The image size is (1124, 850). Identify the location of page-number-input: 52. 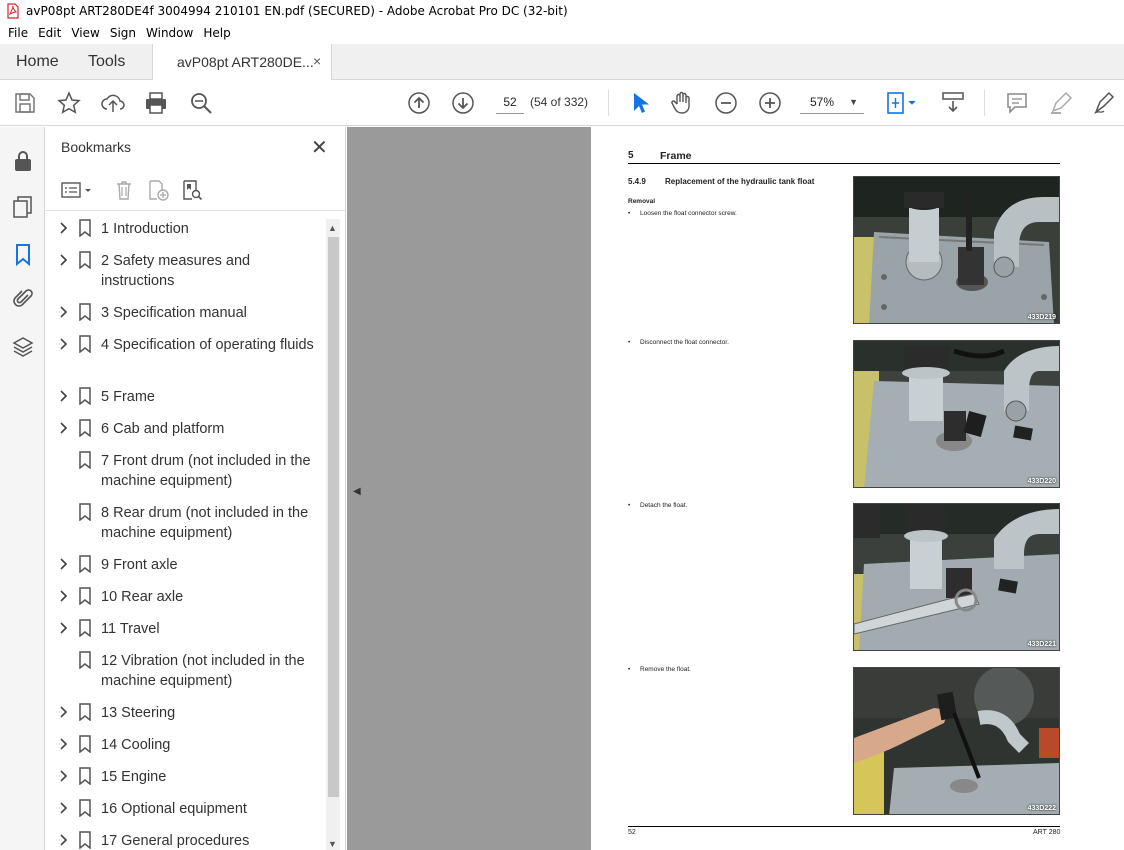
(510, 102).